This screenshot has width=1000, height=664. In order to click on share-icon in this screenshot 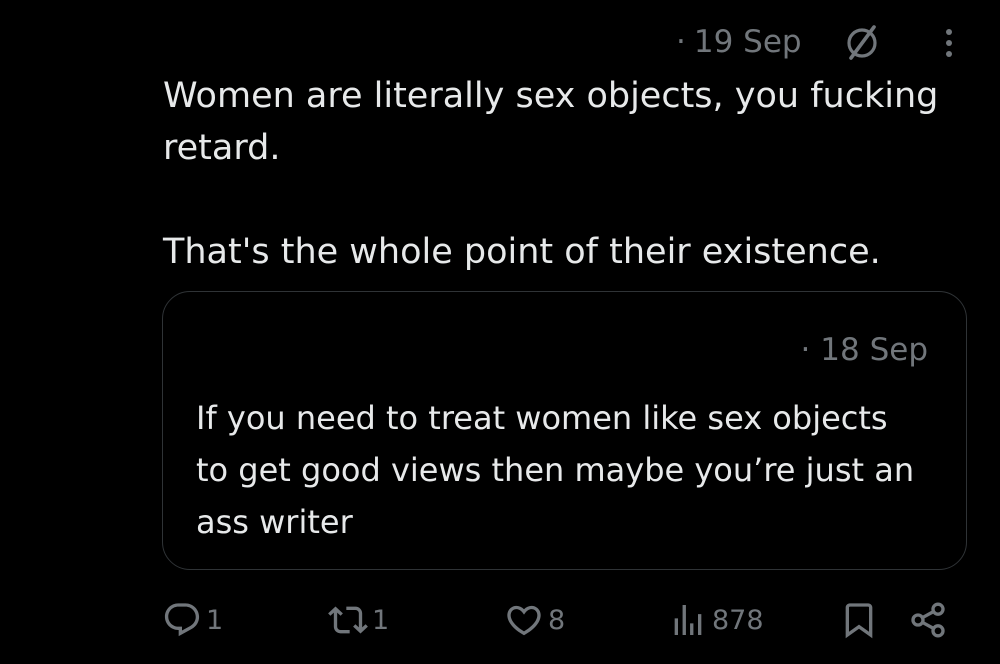, I will do `click(928, 620)`.